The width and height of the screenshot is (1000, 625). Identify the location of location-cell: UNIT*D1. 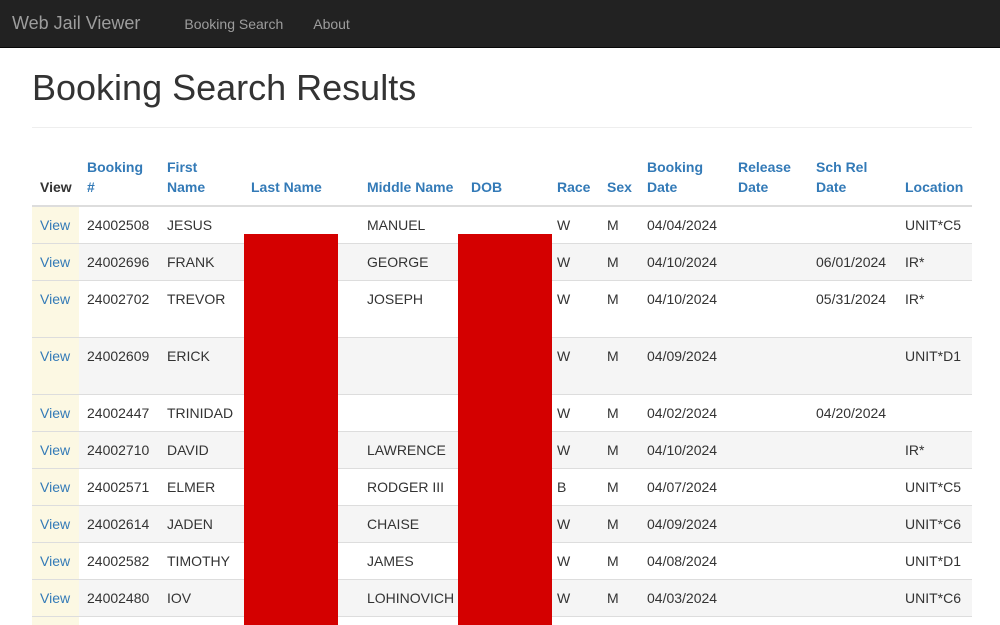
(934, 366).